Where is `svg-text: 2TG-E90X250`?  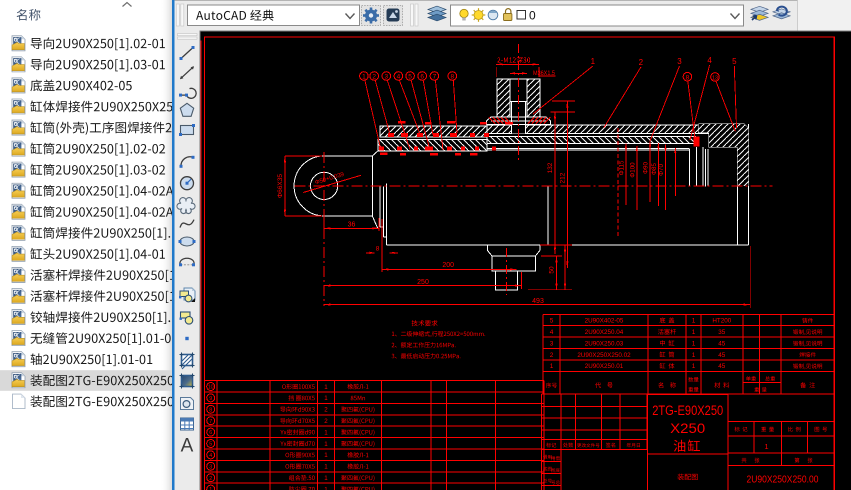 svg-text: 2TG-E90X250 is located at coordinates (687, 410).